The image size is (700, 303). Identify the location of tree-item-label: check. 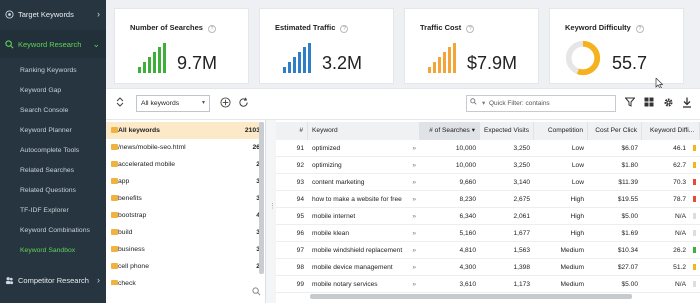
(127, 282).